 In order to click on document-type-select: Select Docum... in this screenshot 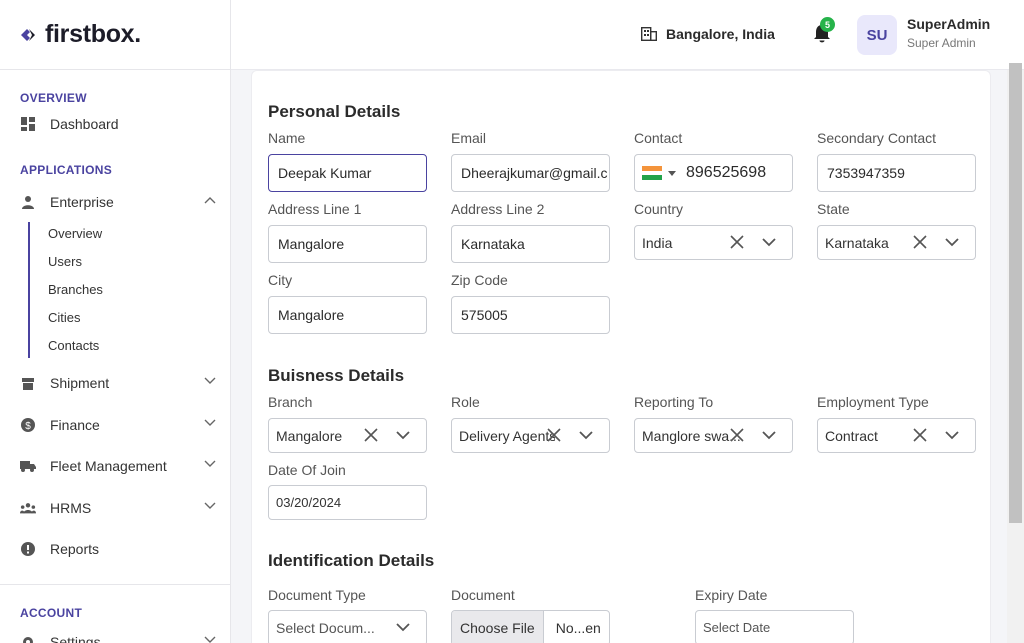, I will do `click(347, 626)`.